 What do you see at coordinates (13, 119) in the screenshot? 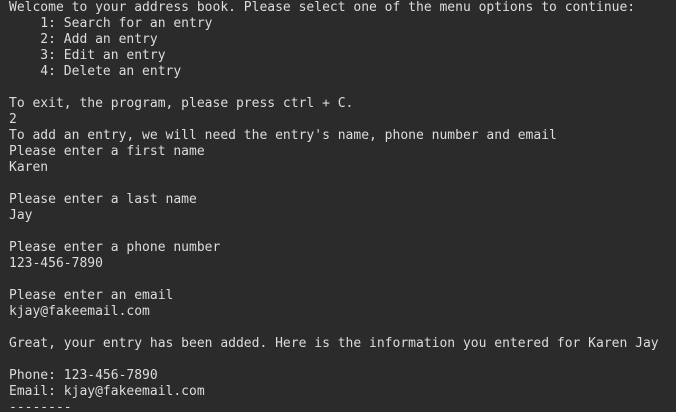
I see `user-input-menu-choice: 2` at bounding box center [13, 119].